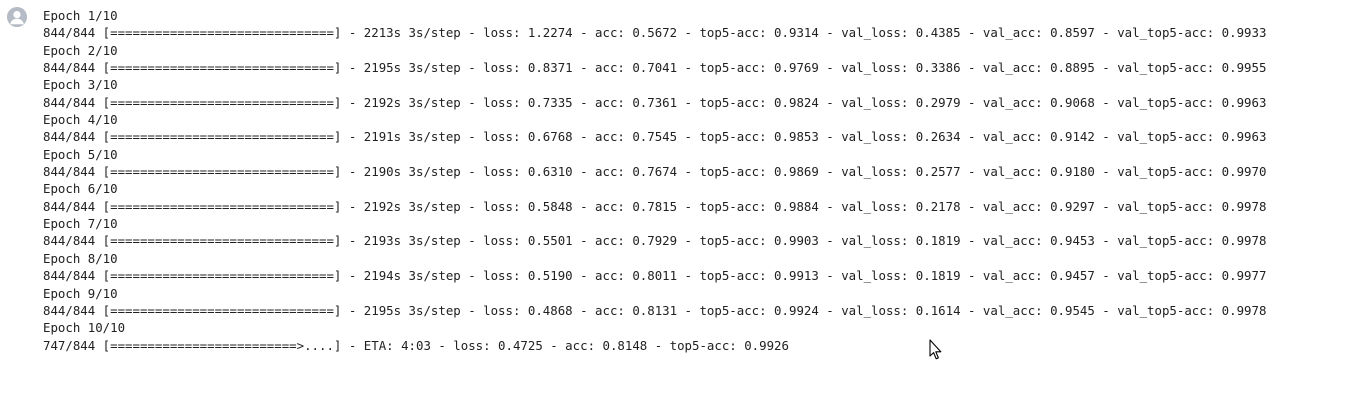 The height and width of the screenshot is (400, 1350). What do you see at coordinates (80, 224) in the screenshot?
I see `epoch-header: Epoch 7/10` at bounding box center [80, 224].